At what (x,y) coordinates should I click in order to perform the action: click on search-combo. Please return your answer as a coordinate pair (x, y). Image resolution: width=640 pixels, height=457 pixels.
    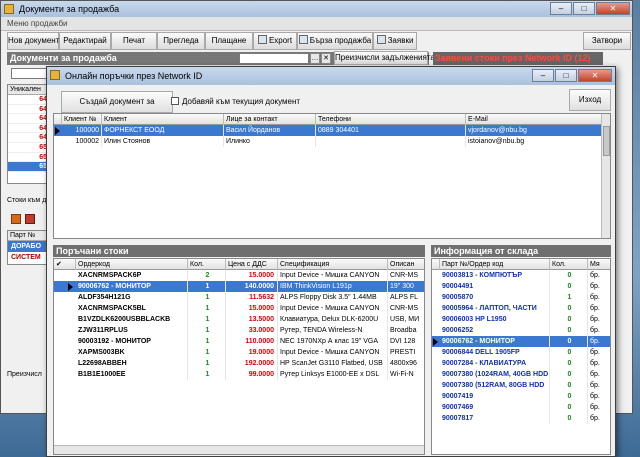
    Looking at the image, I should click on (31, 73).